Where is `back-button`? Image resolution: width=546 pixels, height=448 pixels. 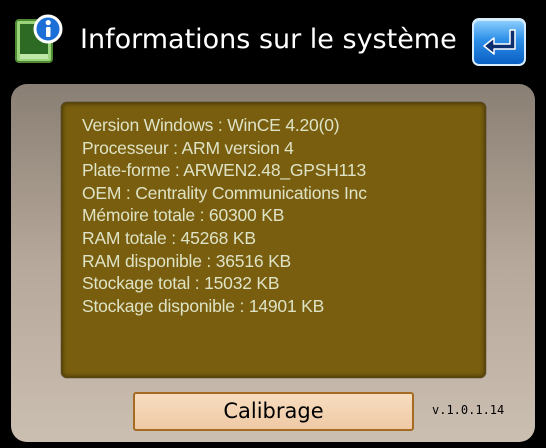 back-button is located at coordinates (499, 42).